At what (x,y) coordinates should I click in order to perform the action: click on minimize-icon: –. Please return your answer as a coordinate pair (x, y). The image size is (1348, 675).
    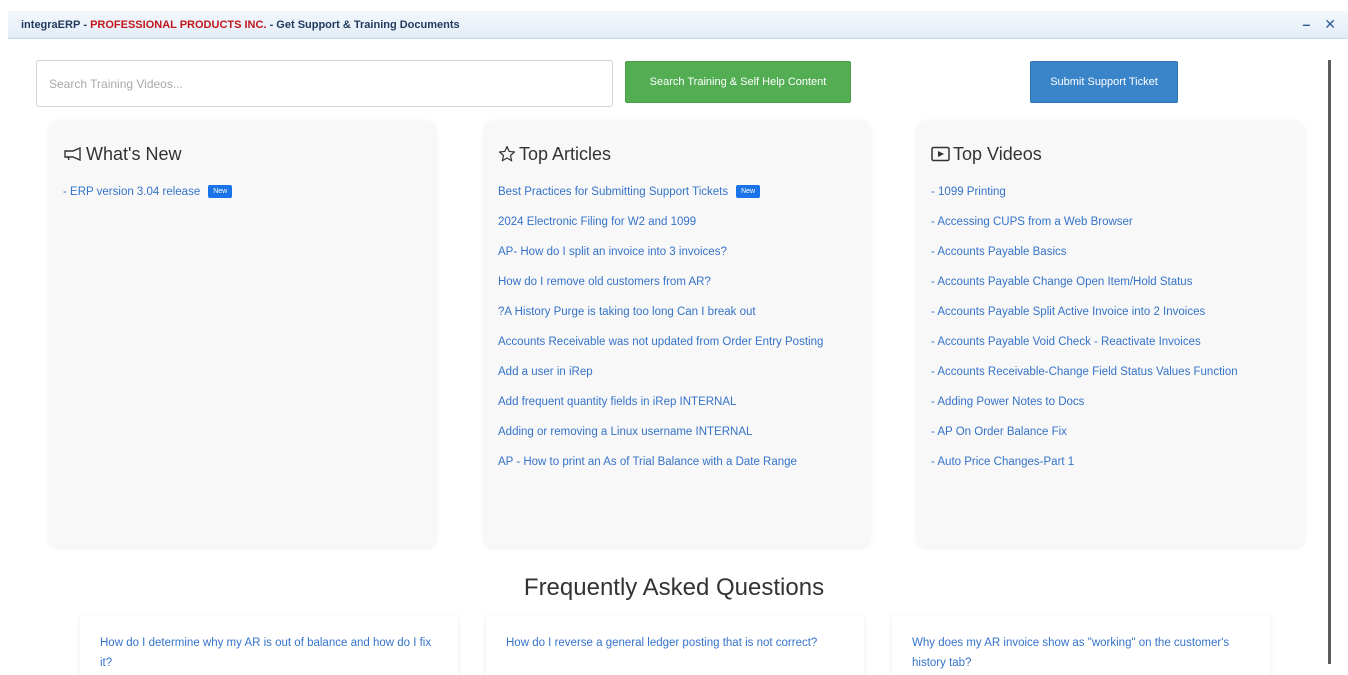
    Looking at the image, I should click on (1306, 24).